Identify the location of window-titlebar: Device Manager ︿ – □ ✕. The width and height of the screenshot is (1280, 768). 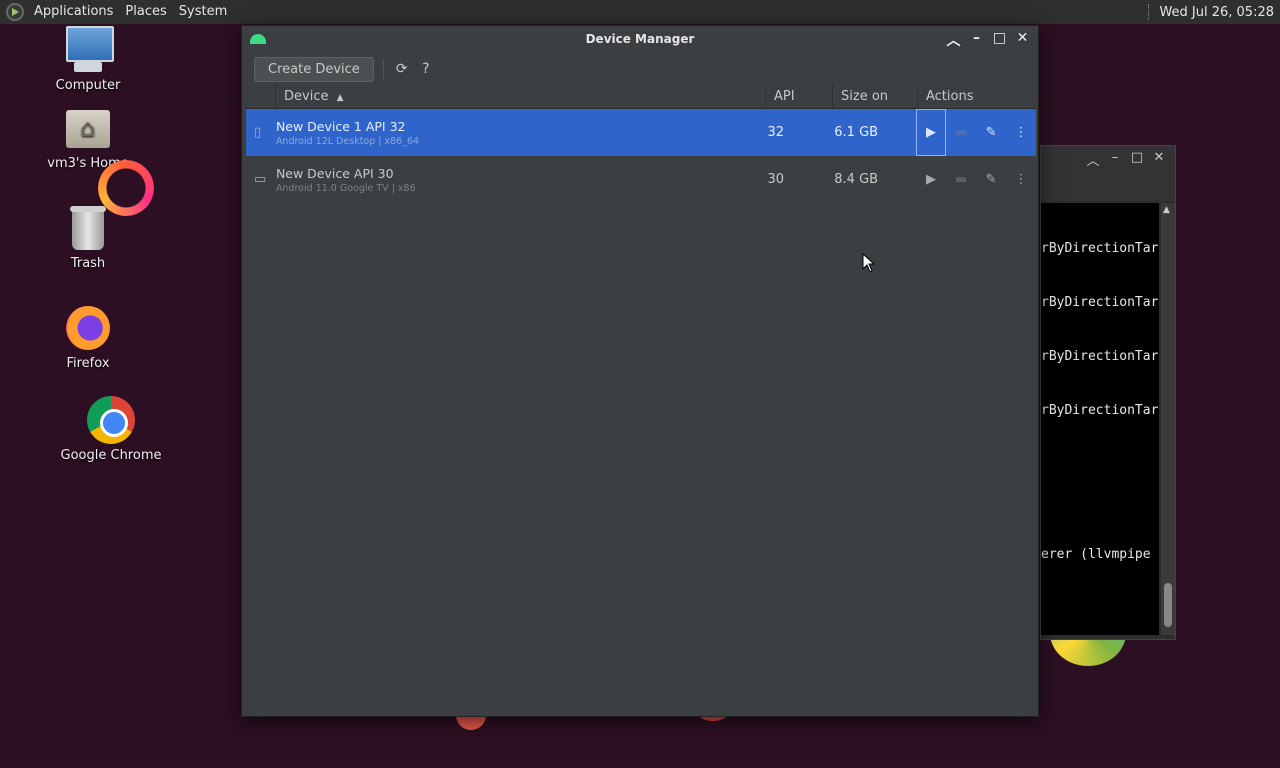
(640, 40).